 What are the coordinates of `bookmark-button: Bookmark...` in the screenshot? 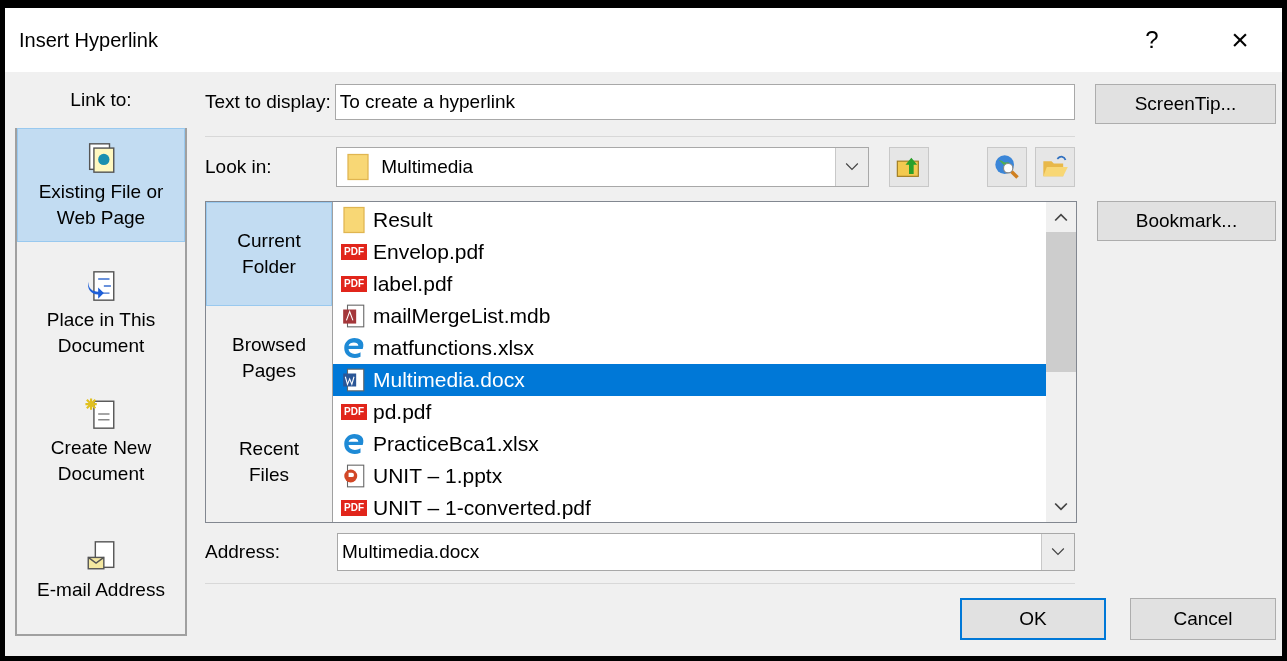 It's located at (1186, 221).